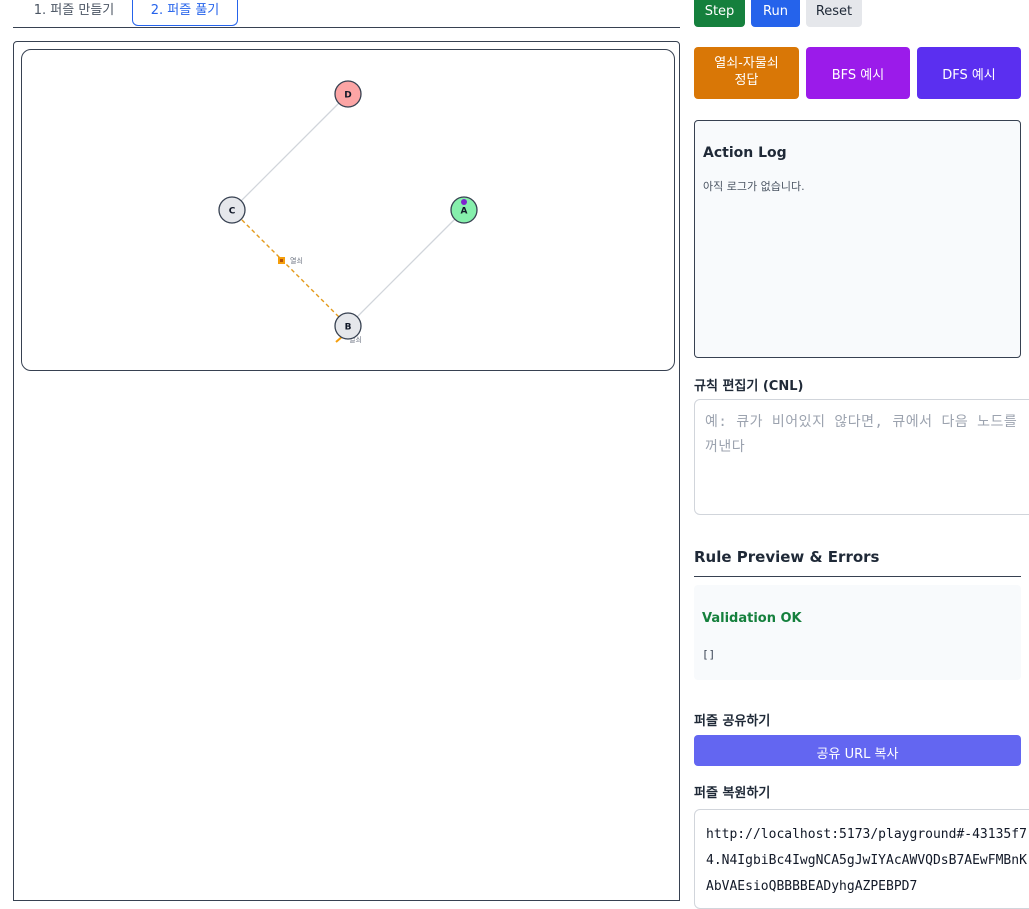 This screenshot has width=1029, height=909. I want to click on action-log-title: Action Log, so click(745, 153).